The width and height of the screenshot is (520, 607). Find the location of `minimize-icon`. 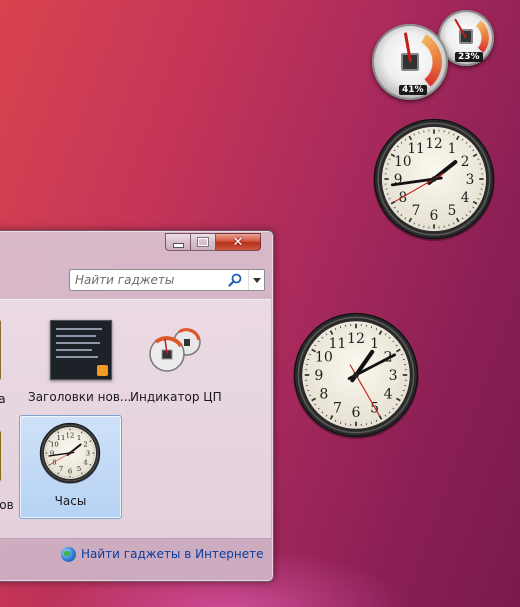

minimize-icon is located at coordinates (178, 245).